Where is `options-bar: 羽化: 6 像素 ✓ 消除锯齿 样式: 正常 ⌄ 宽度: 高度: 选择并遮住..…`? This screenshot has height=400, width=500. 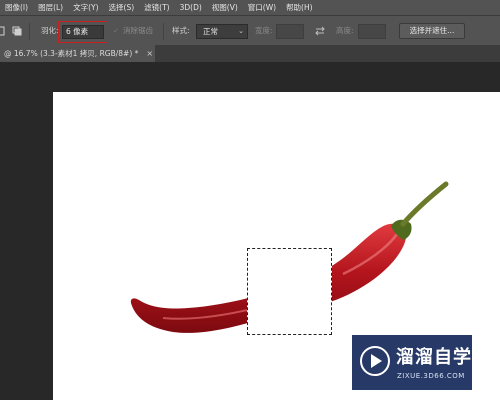 options-bar: 羽化: 6 像素 ✓ 消除锯齿 样式: 正常 ⌄ 宽度: 高度: 选择并遮住..… is located at coordinates (250, 30).